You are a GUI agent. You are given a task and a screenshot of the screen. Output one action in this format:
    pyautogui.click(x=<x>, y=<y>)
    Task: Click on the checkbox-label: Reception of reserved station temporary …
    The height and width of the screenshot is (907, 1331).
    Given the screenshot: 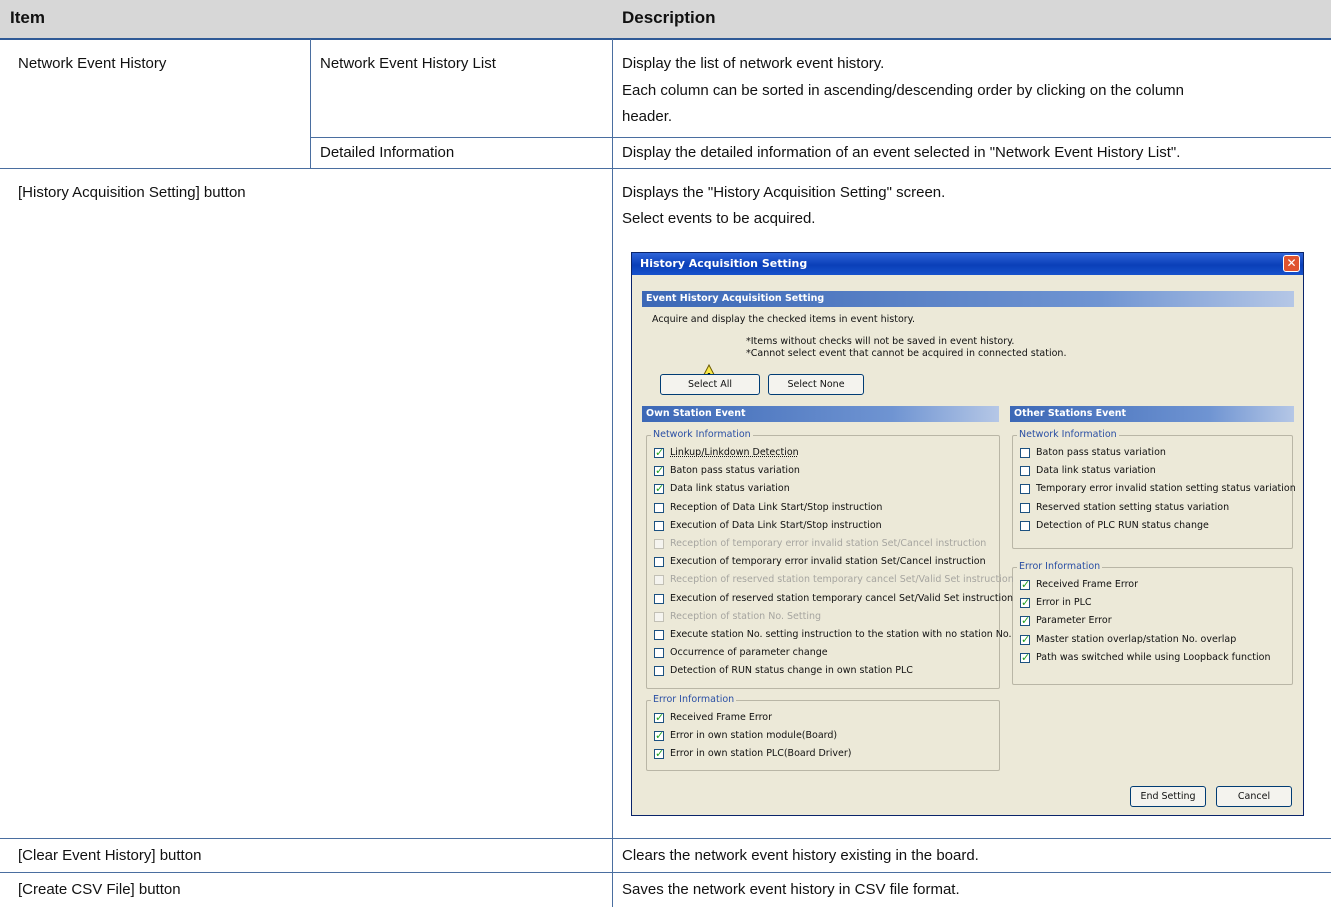 What is the action you would take?
    pyautogui.click(x=842, y=580)
    